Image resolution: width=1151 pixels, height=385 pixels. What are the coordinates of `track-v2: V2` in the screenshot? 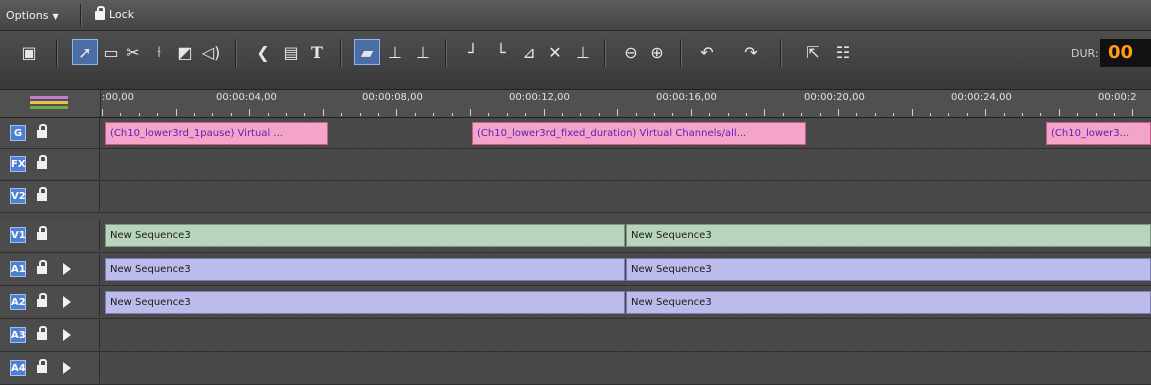 It's located at (575, 197).